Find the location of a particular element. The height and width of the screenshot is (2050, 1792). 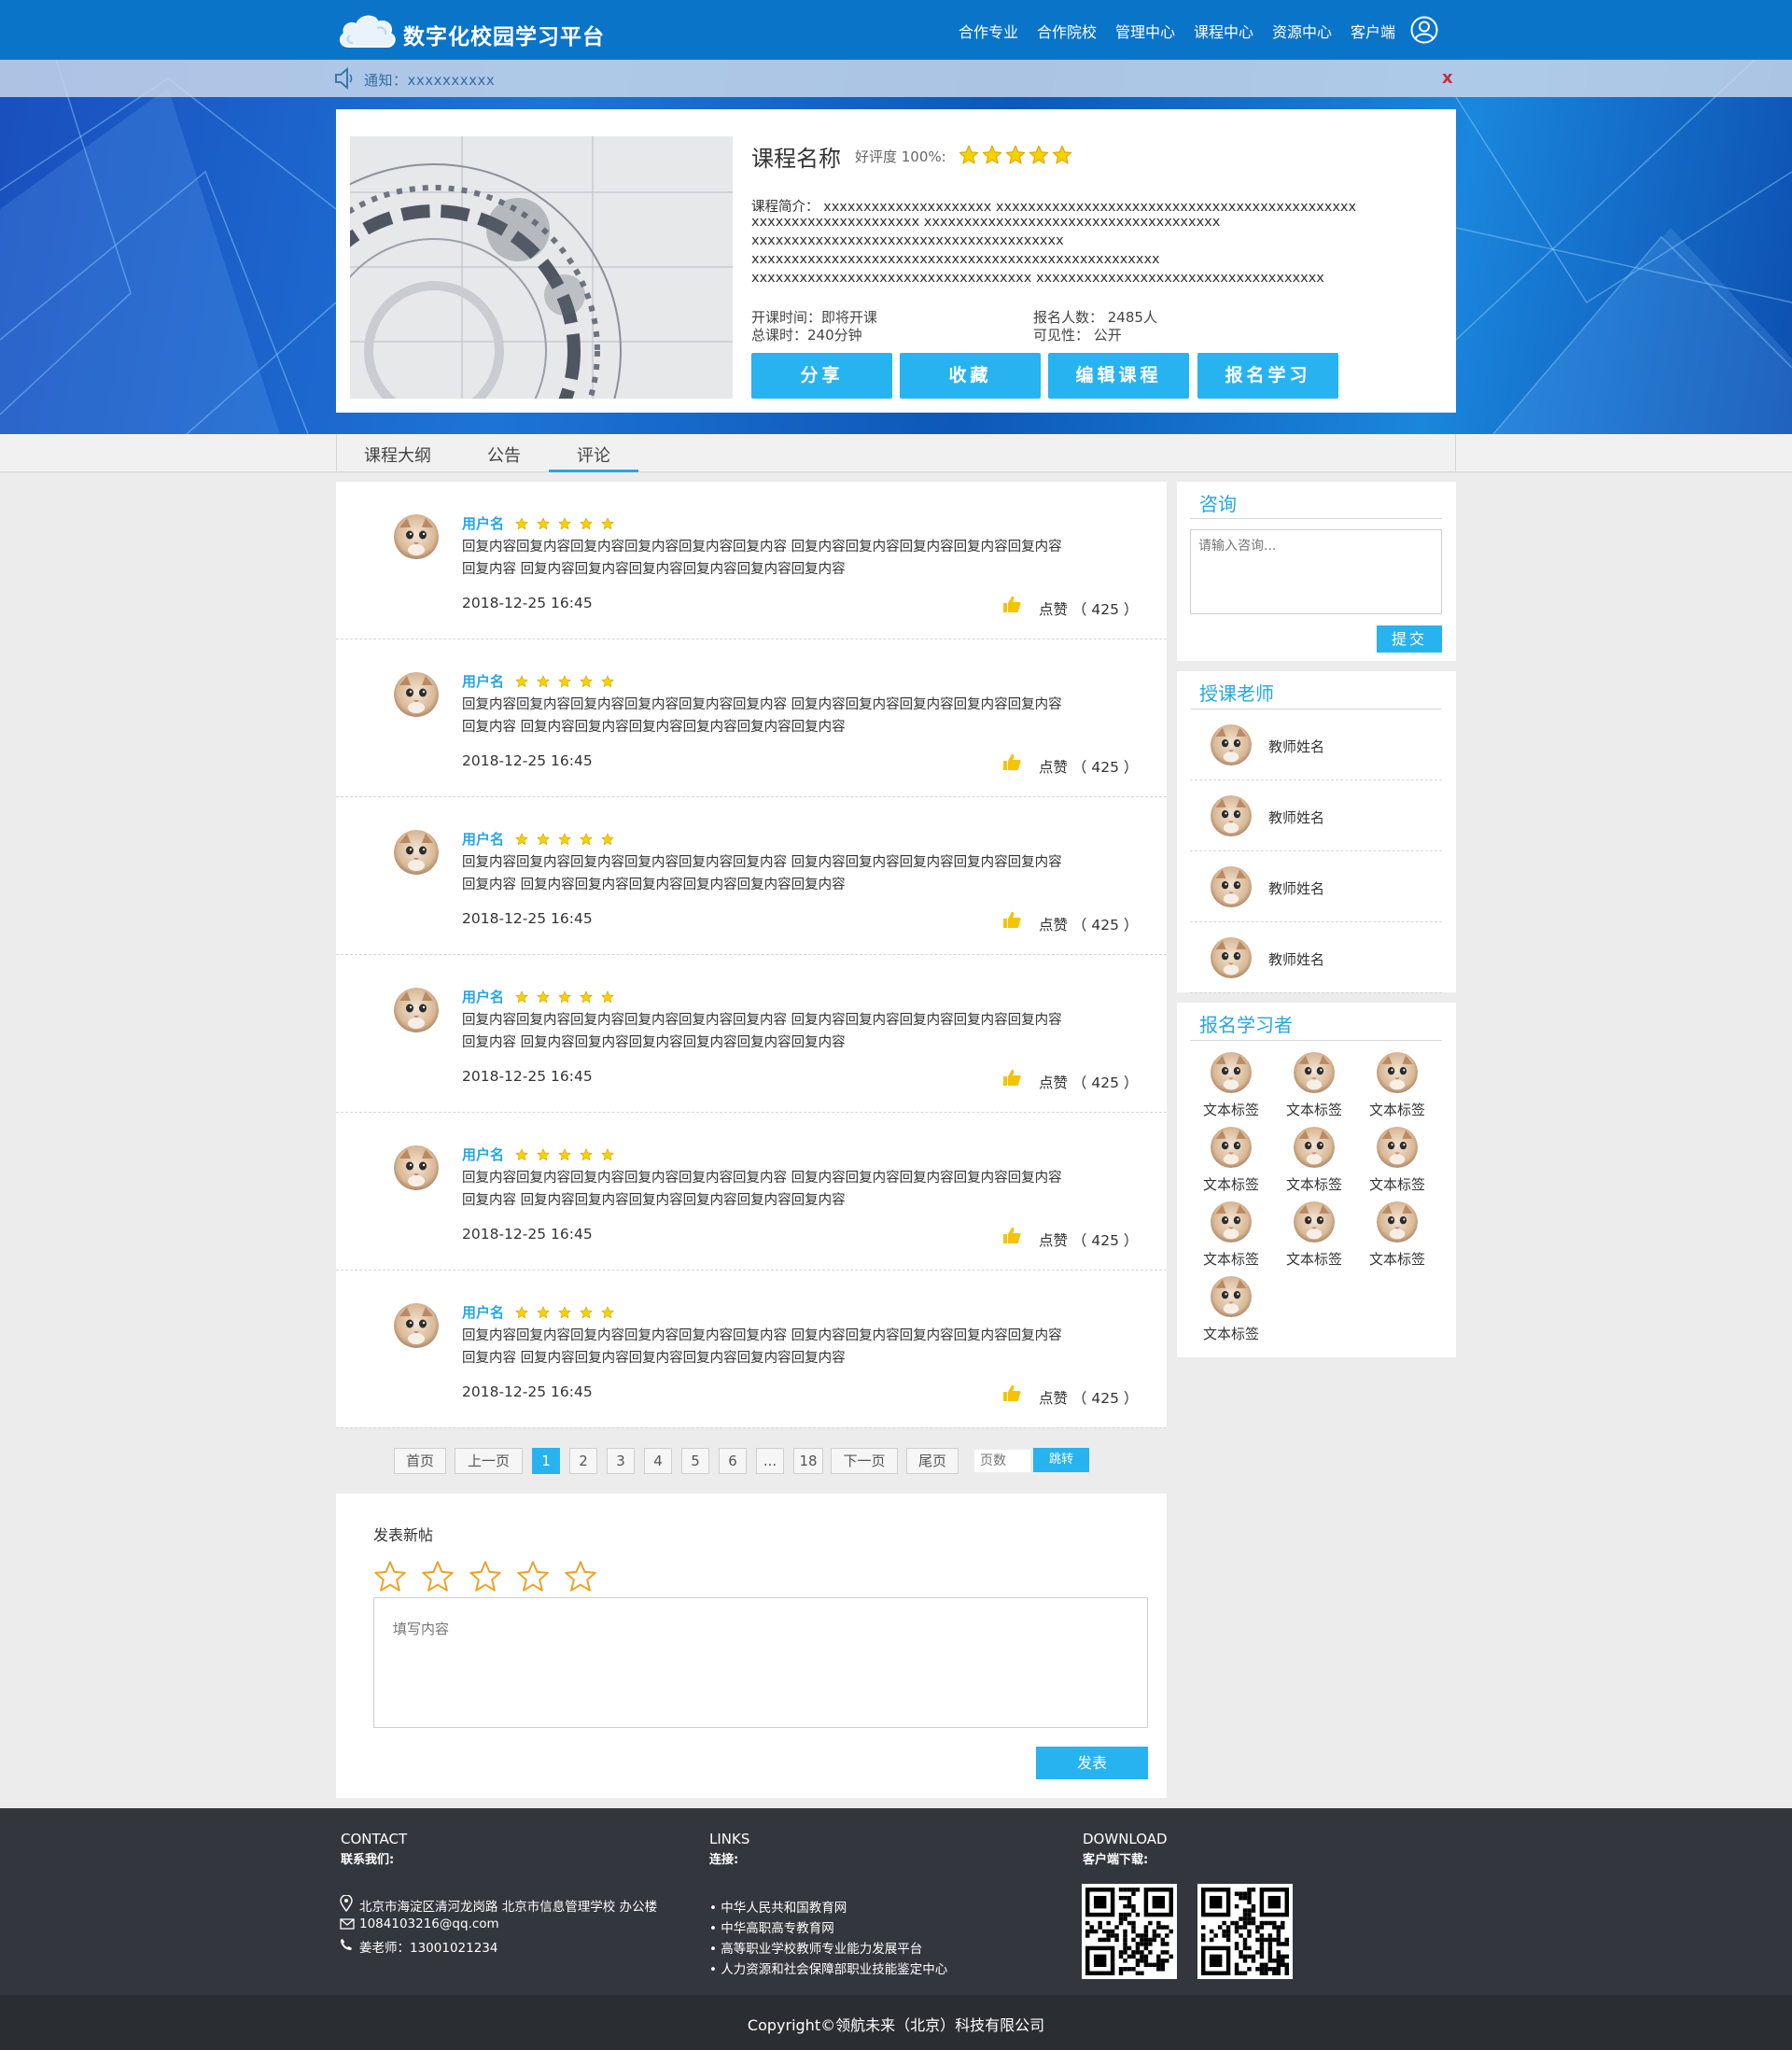

nav-resource-center: 资源中心 is located at coordinates (1302, 31).